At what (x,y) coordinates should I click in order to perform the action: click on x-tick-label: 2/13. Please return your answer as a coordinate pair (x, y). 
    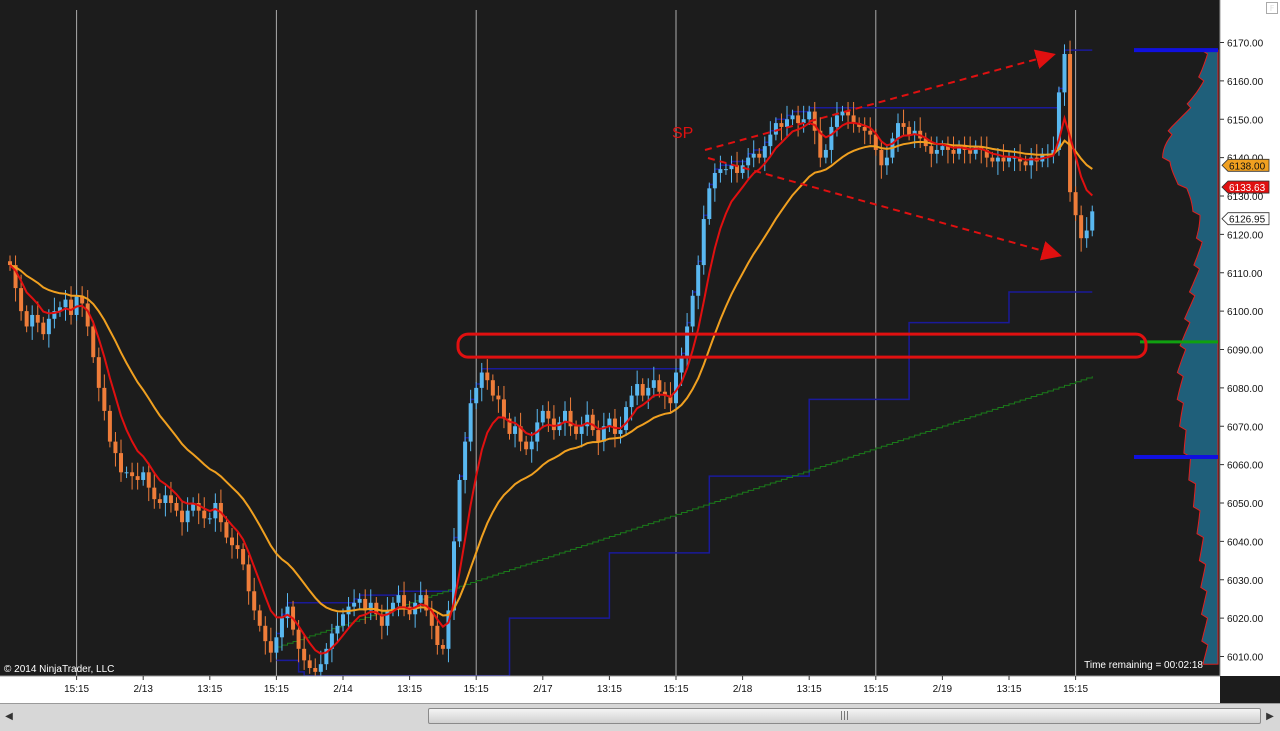
    Looking at the image, I should click on (143, 689).